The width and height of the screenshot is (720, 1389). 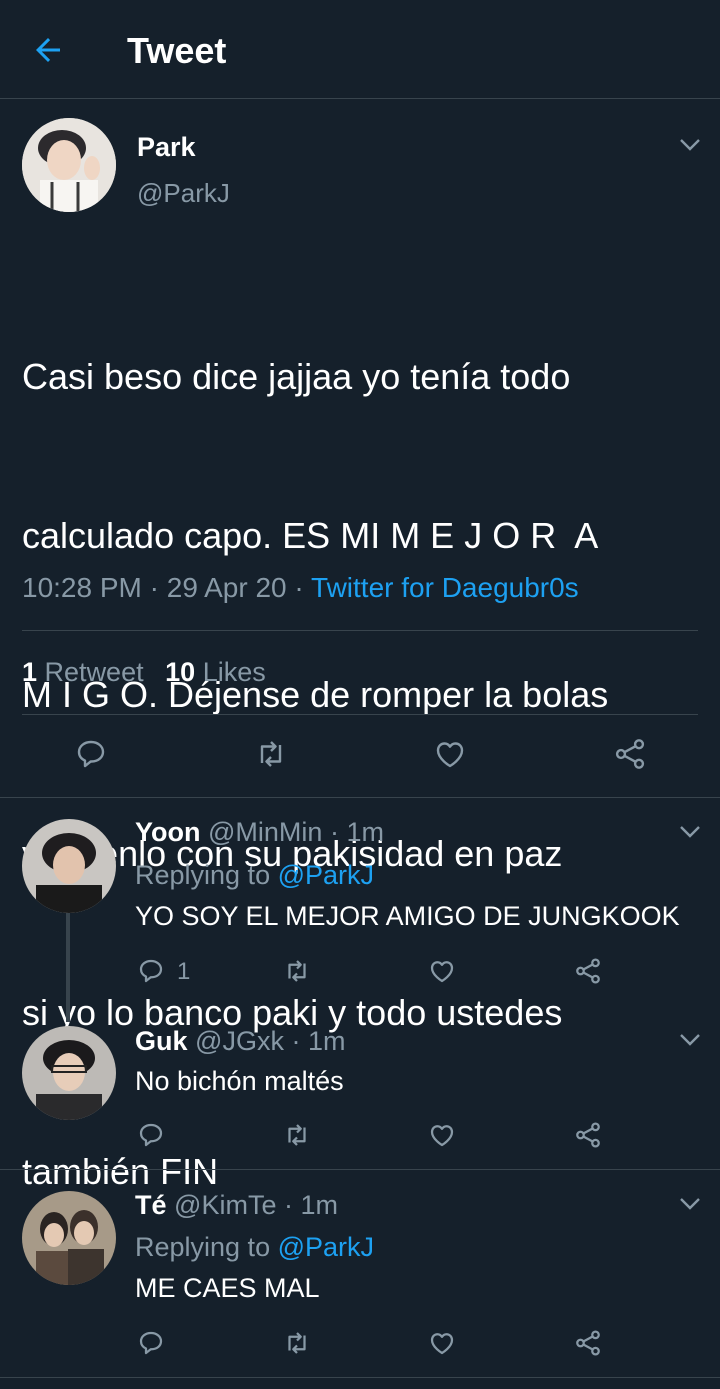 What do you see at coordinates (151, 1205) in the screenshot?
I see `reply-author-name: Té` at bounding box center [151, 1205].